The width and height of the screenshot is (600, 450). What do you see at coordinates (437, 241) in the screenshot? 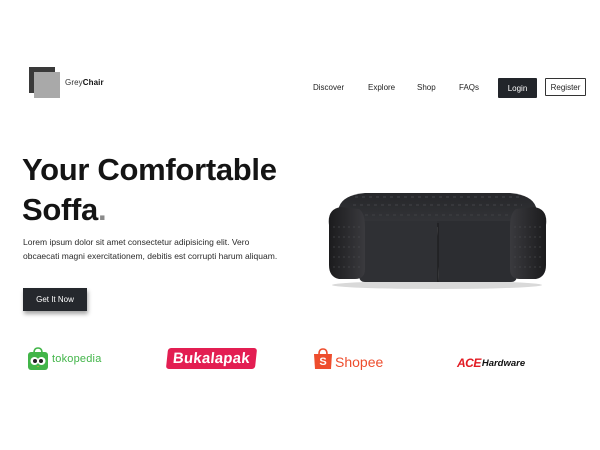
I see `sofa-image` at bounding box center [437, 241].